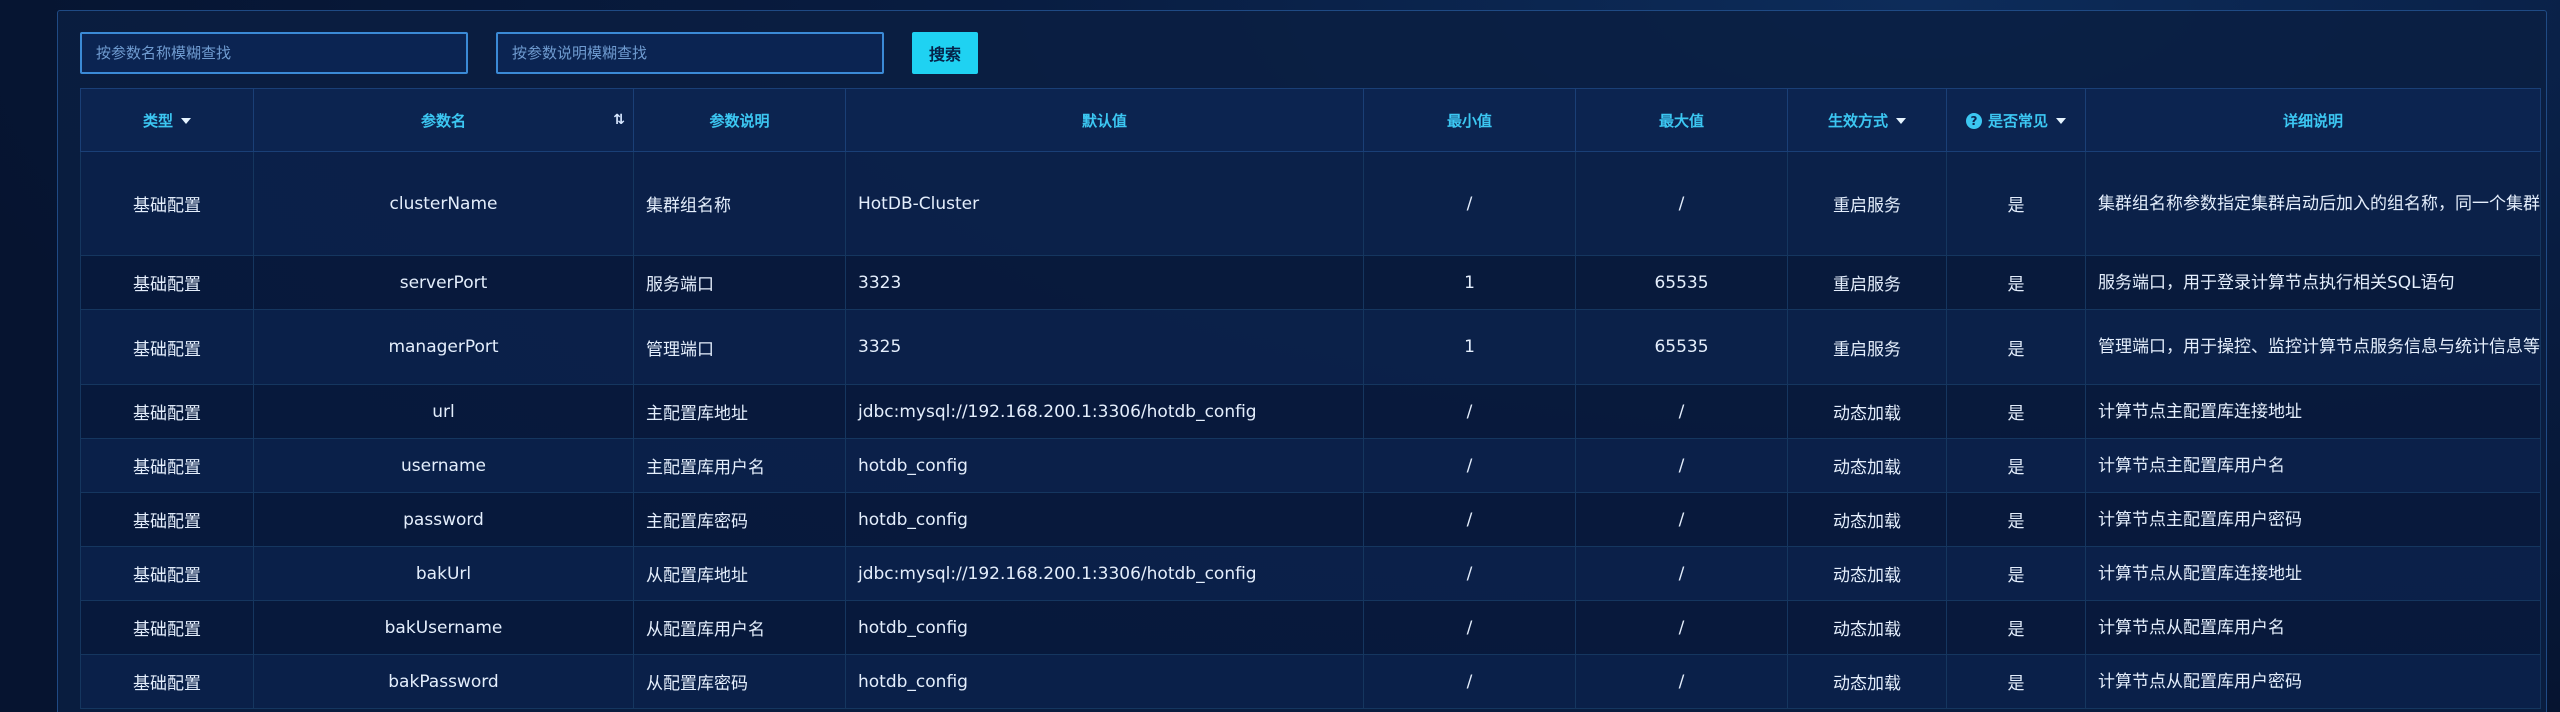  Describe the element at coordinates (274, 53) in the screenshot. I see `param-name-search-input` at that location.